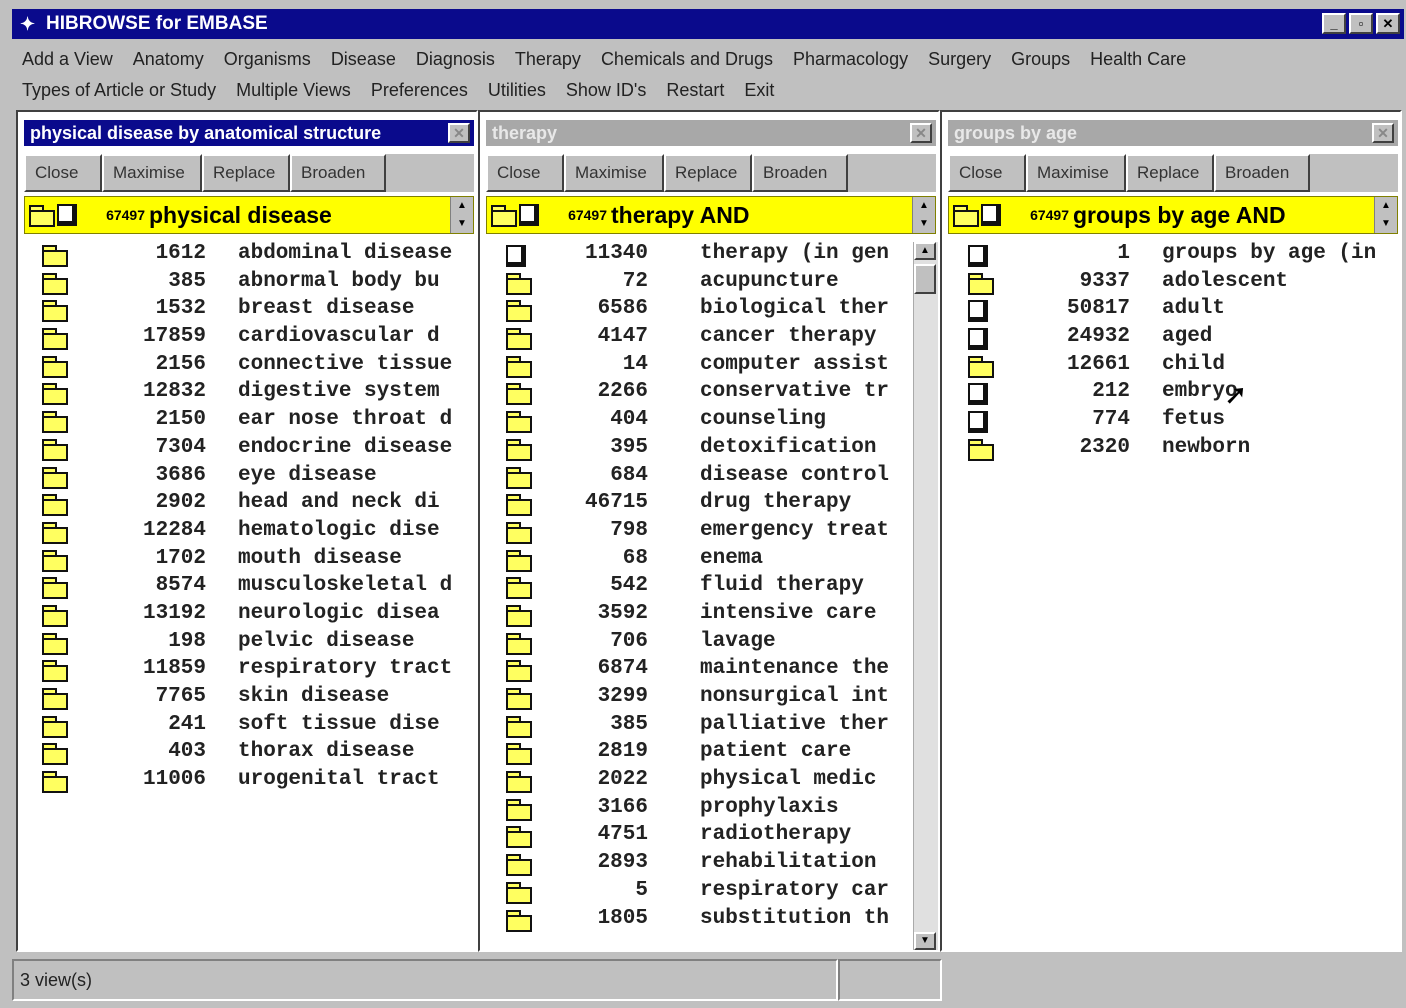 Image resolution: width=1406 pixels, height=1008 pixels. I want to click on list-item: 2320 newborn, so click(1171, 450).